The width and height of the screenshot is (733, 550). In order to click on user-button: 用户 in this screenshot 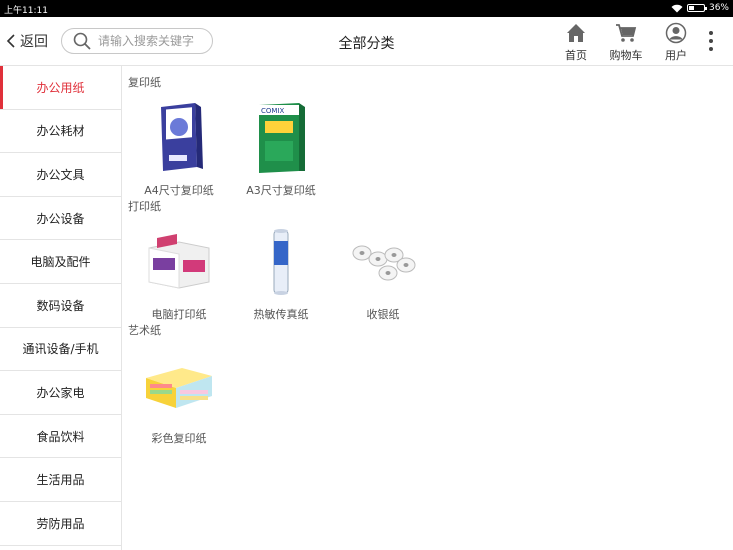, I will do `click(676, 42)`.